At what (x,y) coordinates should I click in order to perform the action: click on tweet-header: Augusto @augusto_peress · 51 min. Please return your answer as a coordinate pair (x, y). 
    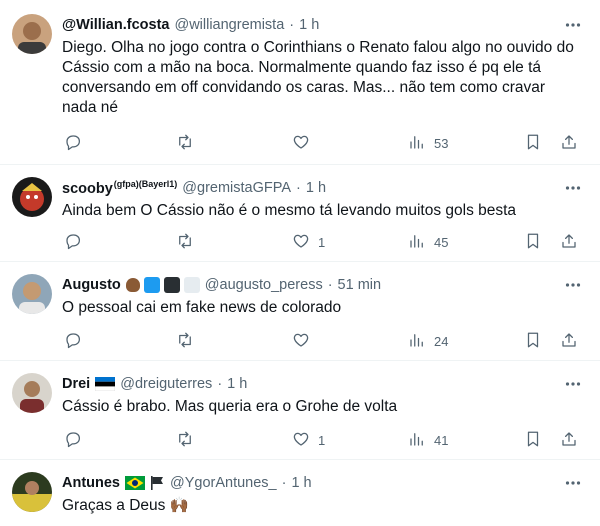
    Looking at the image, I should click on (221, 285).